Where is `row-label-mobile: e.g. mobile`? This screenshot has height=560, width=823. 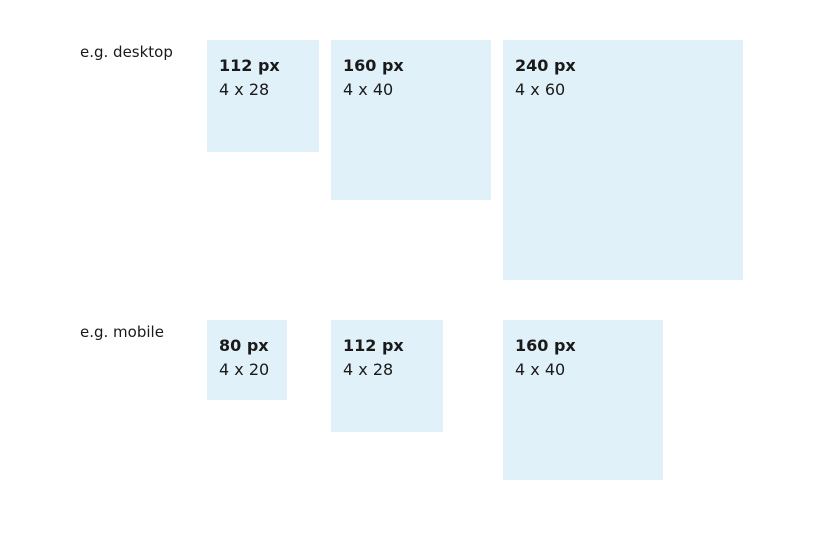 row-label-mobile: e.g. mobile is located at coordinates (122, 332).